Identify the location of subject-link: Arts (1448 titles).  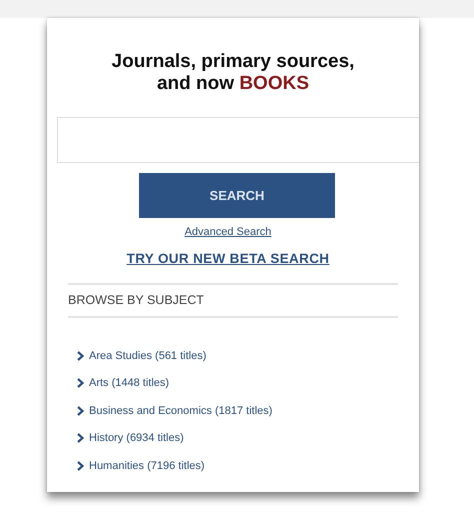
(129, 383).